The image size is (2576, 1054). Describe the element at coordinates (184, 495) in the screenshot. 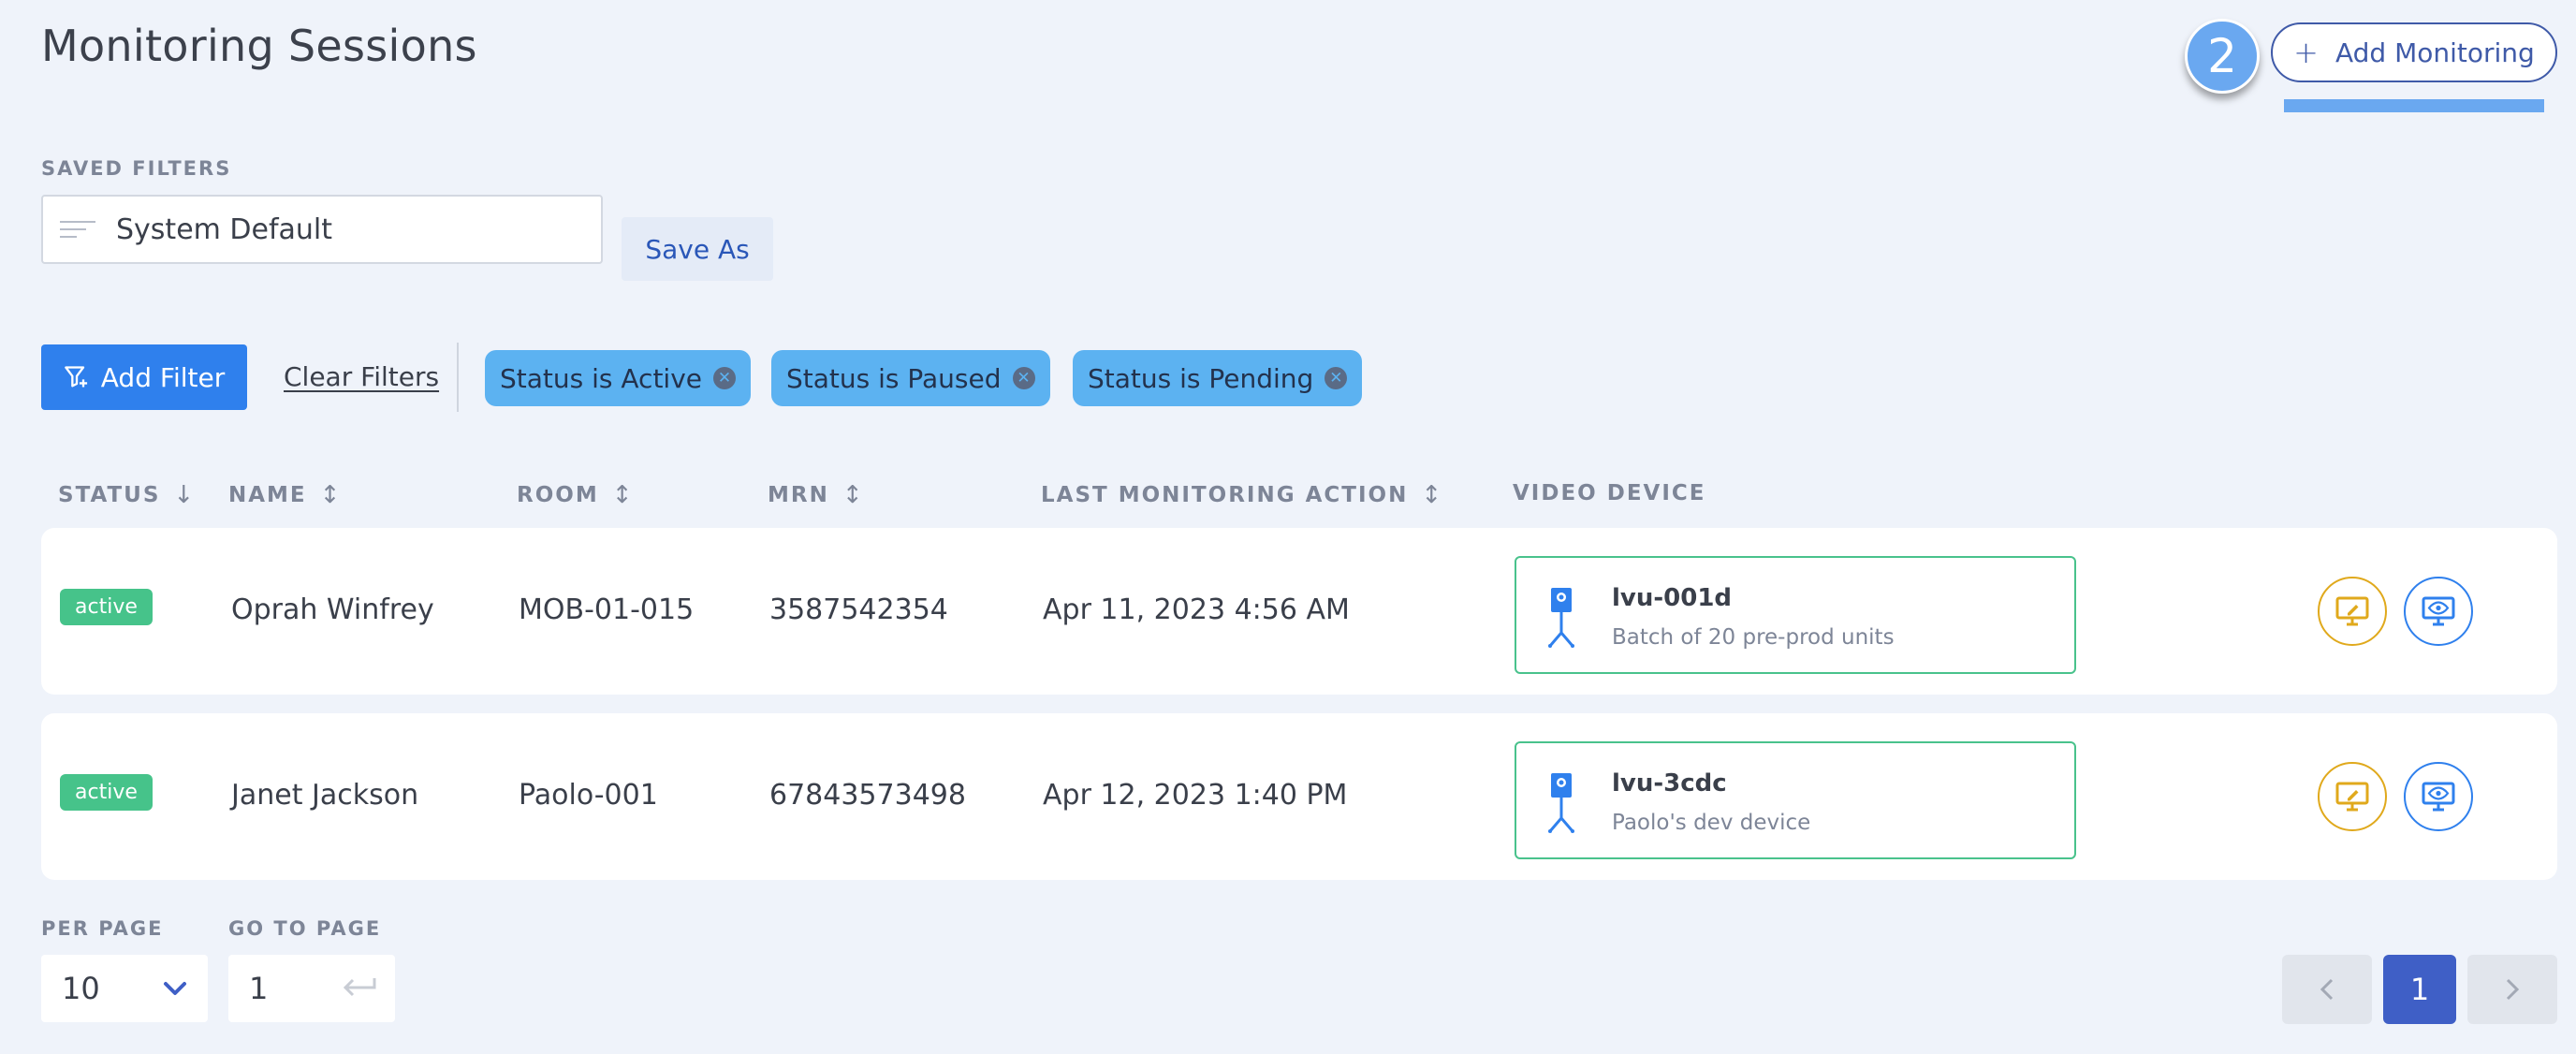

I see `arrow-down-icon: ↓` at that location.